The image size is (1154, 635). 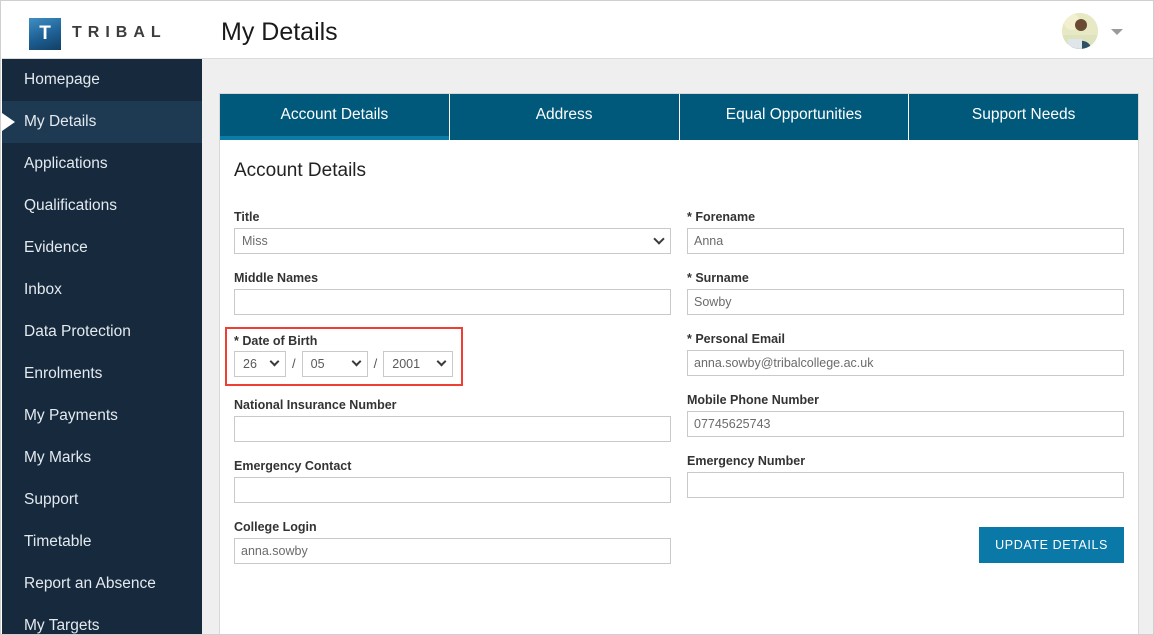 I want to click on surname-input, so click(x=905, y=302).